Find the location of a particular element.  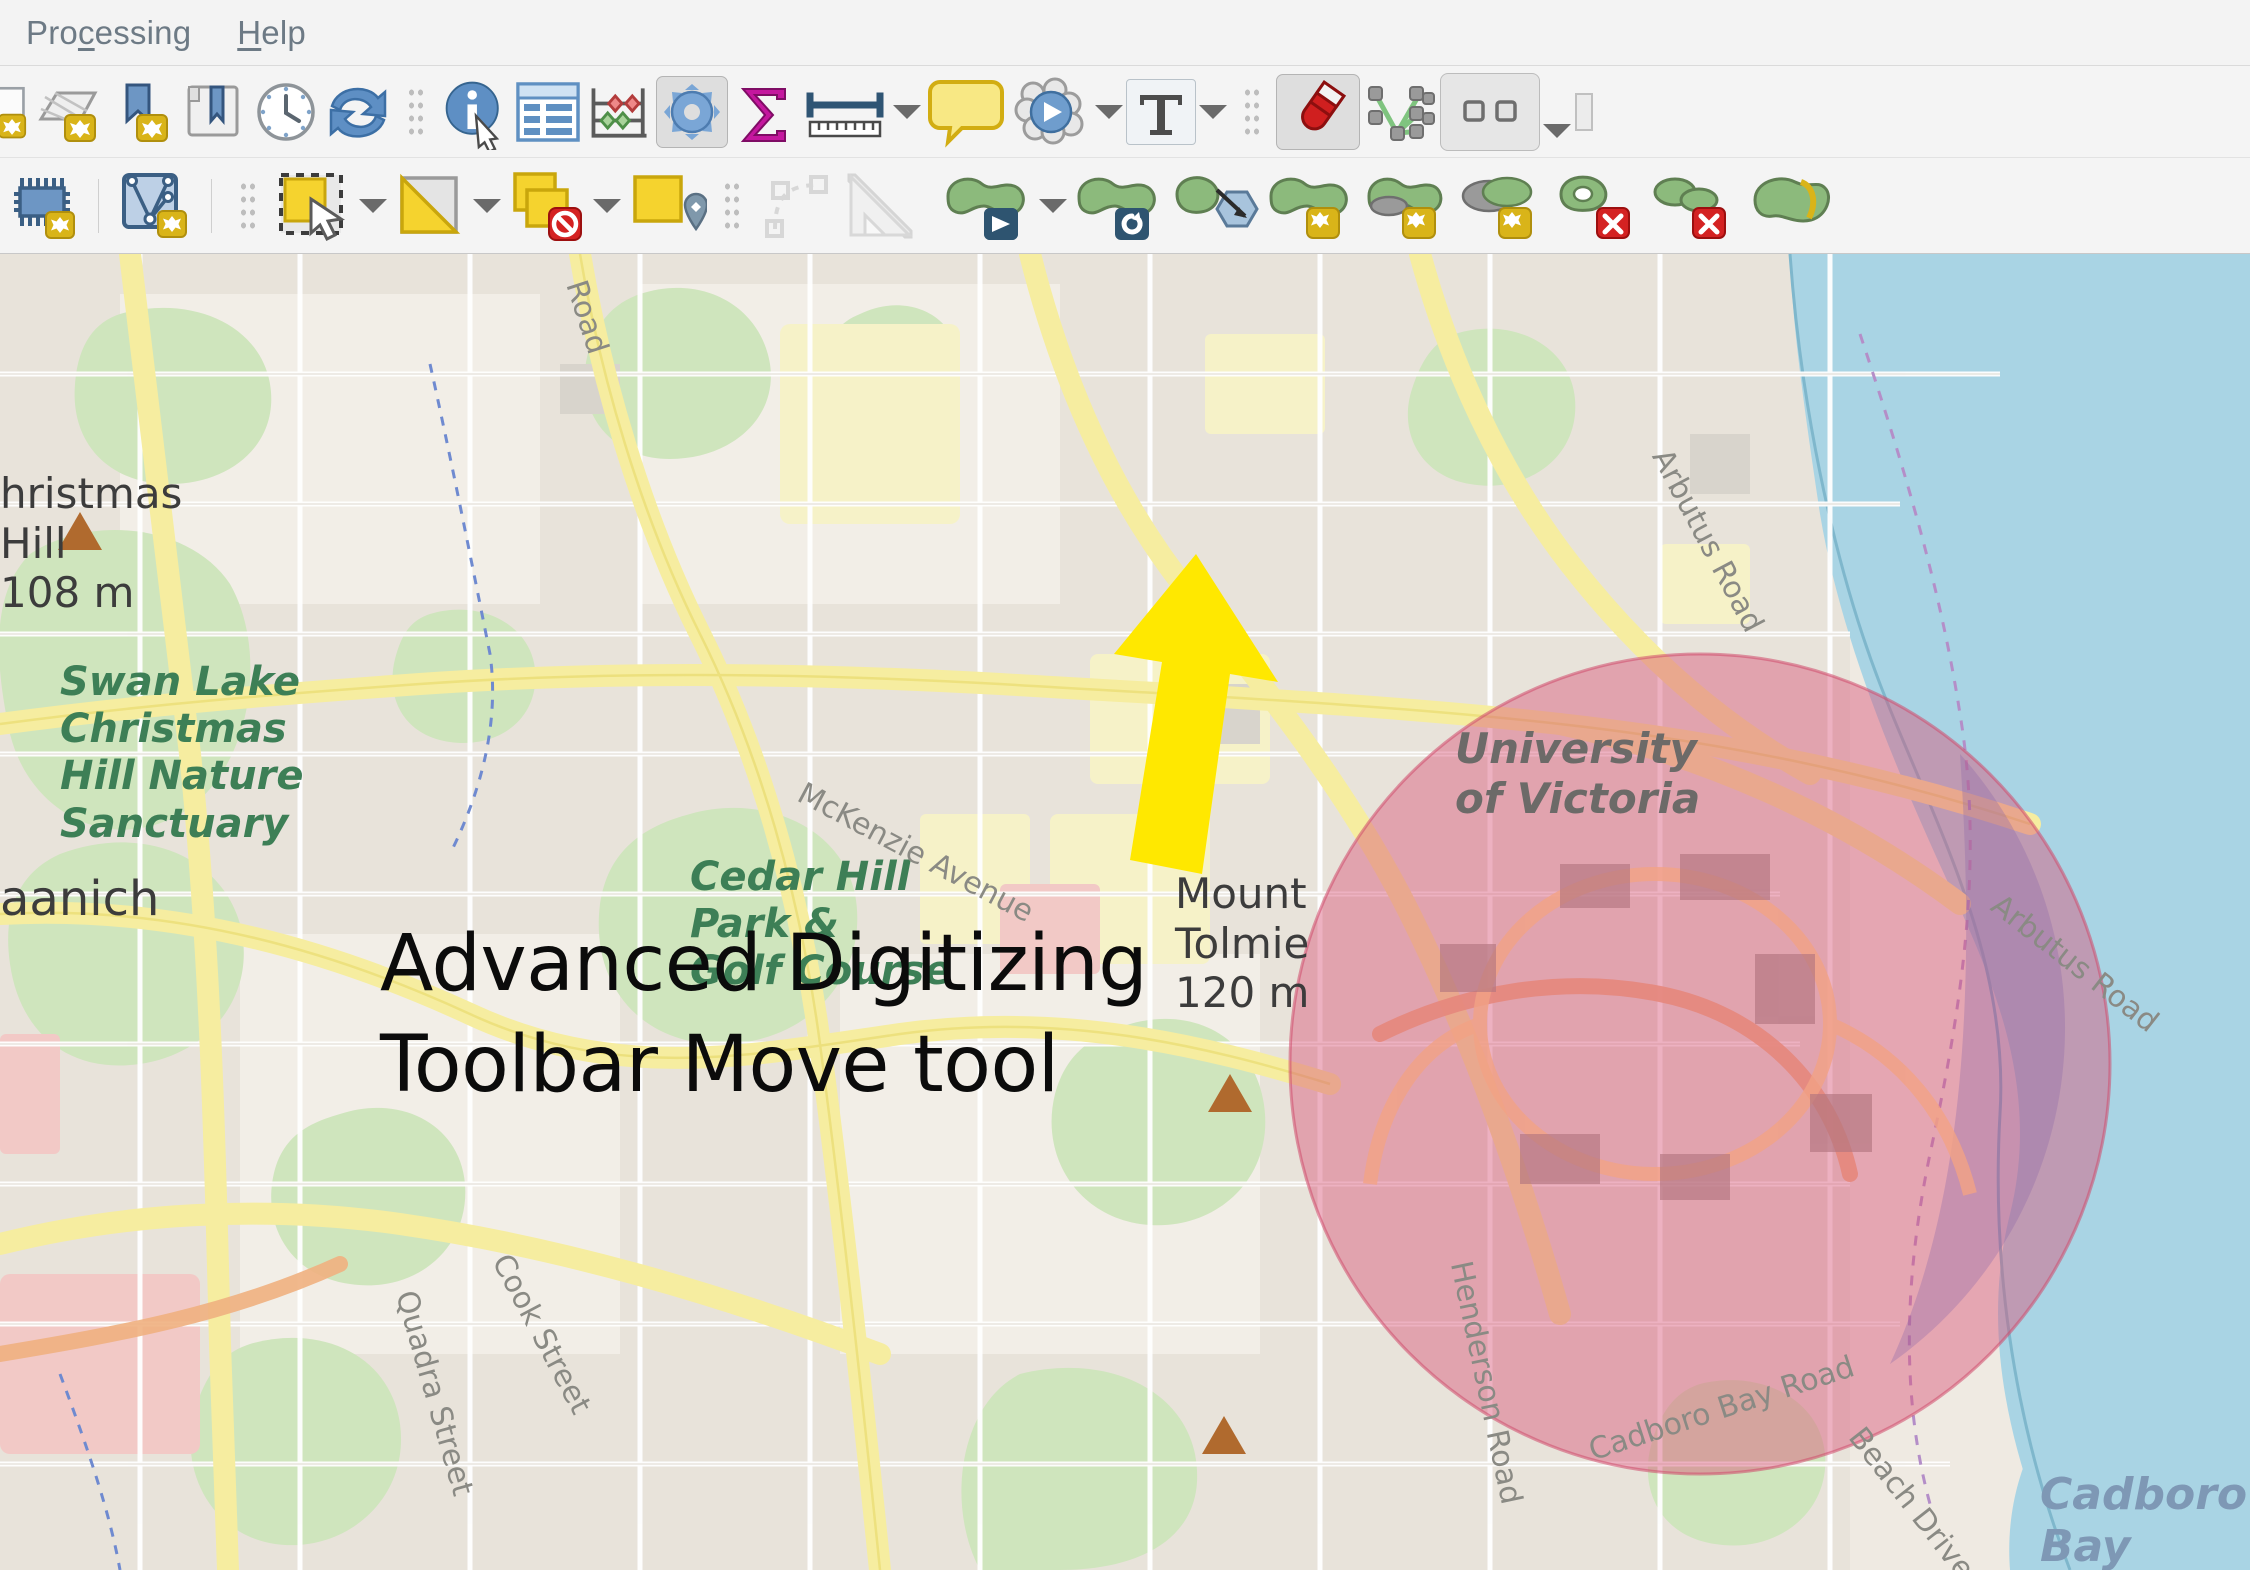

invert-selection-icon is located at coordinates (430, 206).